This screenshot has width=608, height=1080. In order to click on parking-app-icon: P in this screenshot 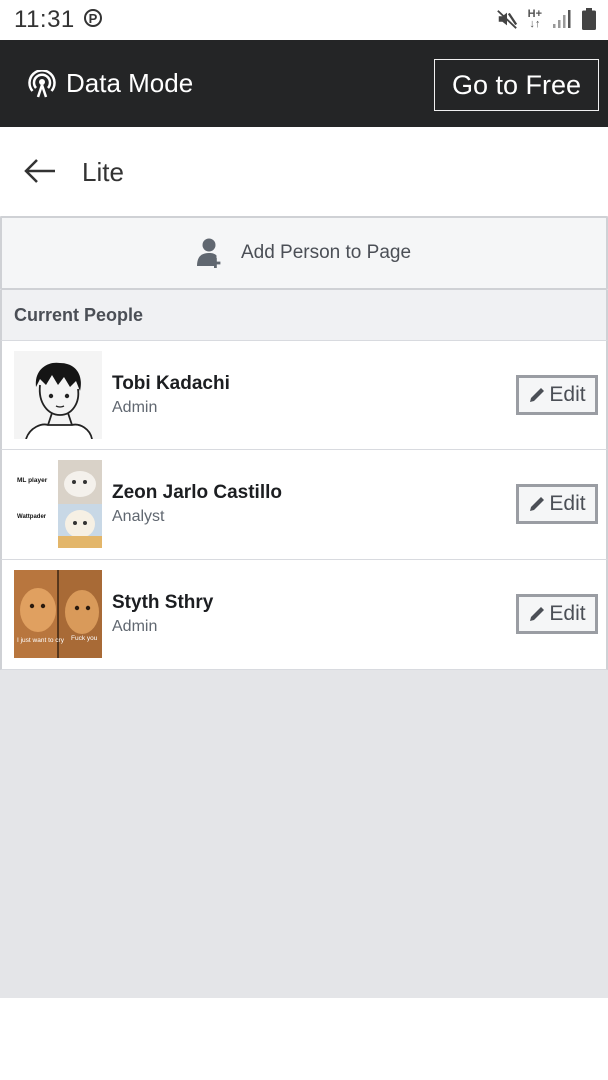, I will do `click(93, 18)`.